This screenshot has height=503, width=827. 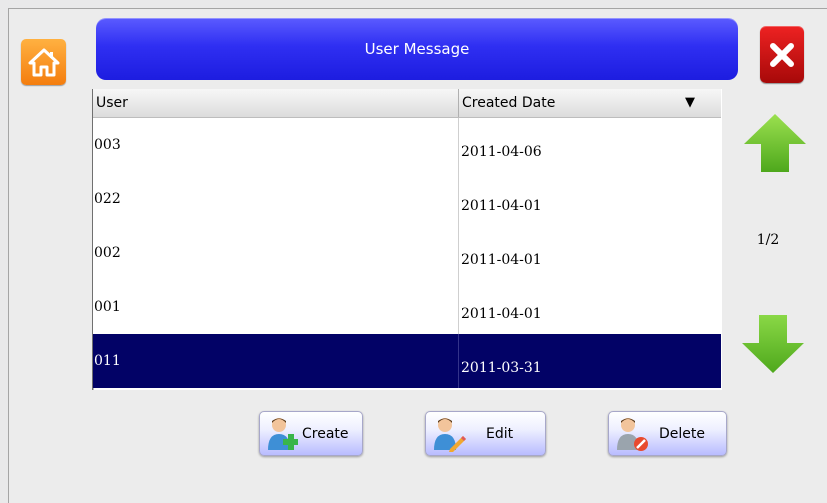 What do you see at coordinates (276, 103) in the screenshot?
I see `column-header-user: User` at bounding box center [276, 103].